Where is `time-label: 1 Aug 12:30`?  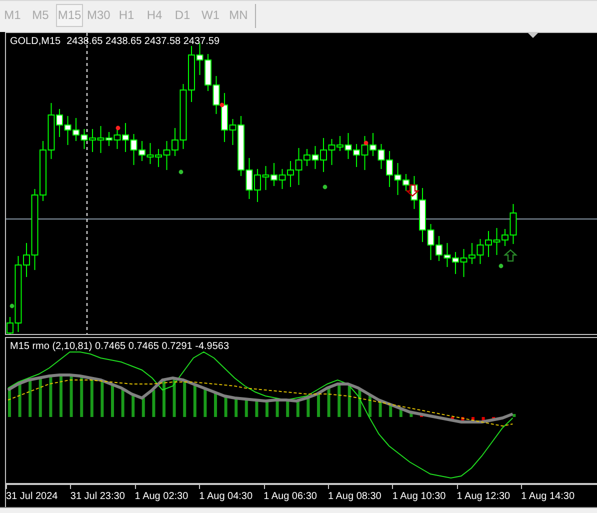 time-label: 1 Aug 12:30 is located at coordinates (484, 496).